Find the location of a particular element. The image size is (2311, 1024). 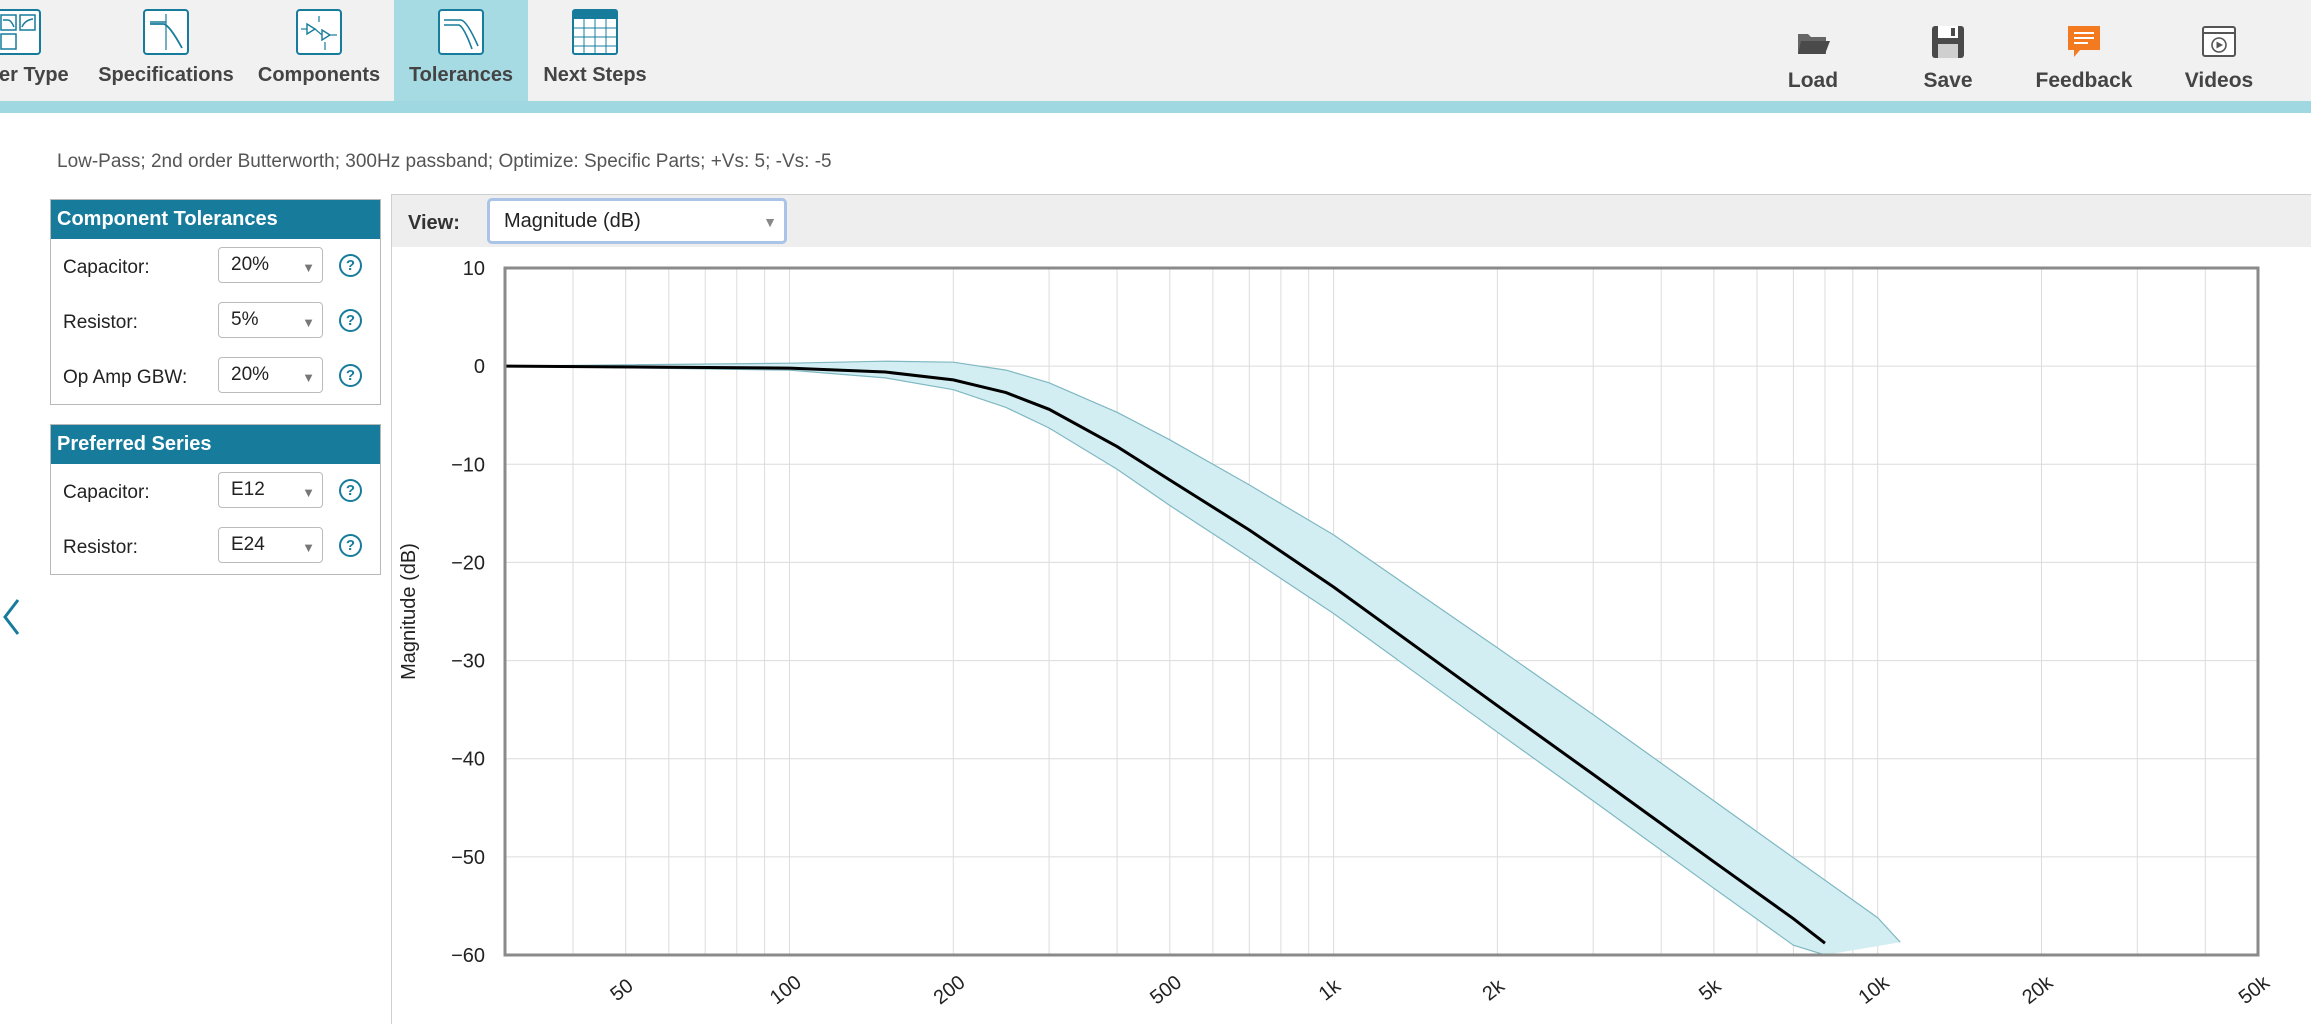

capacitor-series-label: Capacitor: is located at coordinates (106, 492).